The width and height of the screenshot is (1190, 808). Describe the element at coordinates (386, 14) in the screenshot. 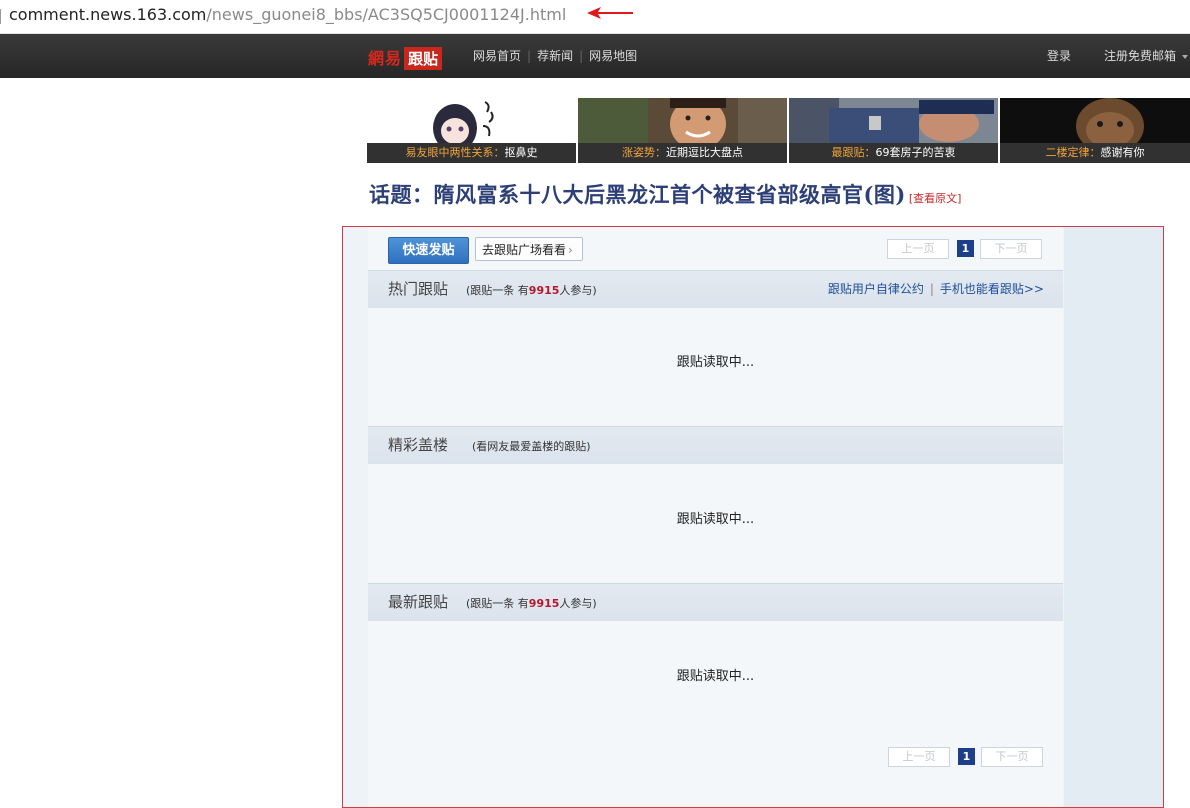

I see `url-path: /news_guonei8_bbs/AC3SQ5CJ0001124J.html` at that location.